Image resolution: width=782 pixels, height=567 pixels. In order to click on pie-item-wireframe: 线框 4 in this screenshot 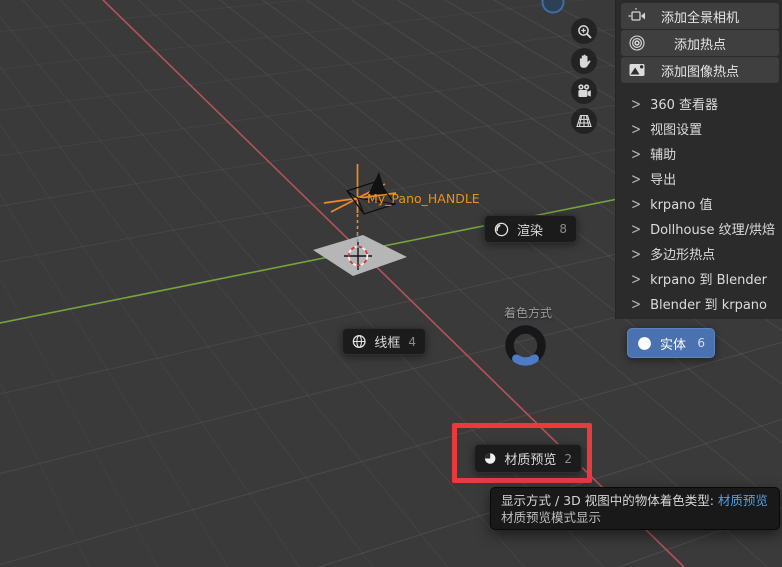, I will do `click(384, 341)`.